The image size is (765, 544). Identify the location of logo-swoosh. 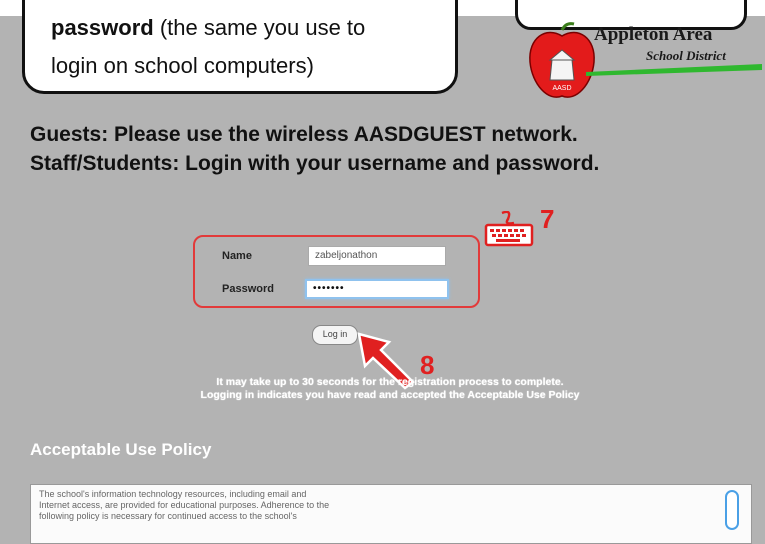
(674, 70).